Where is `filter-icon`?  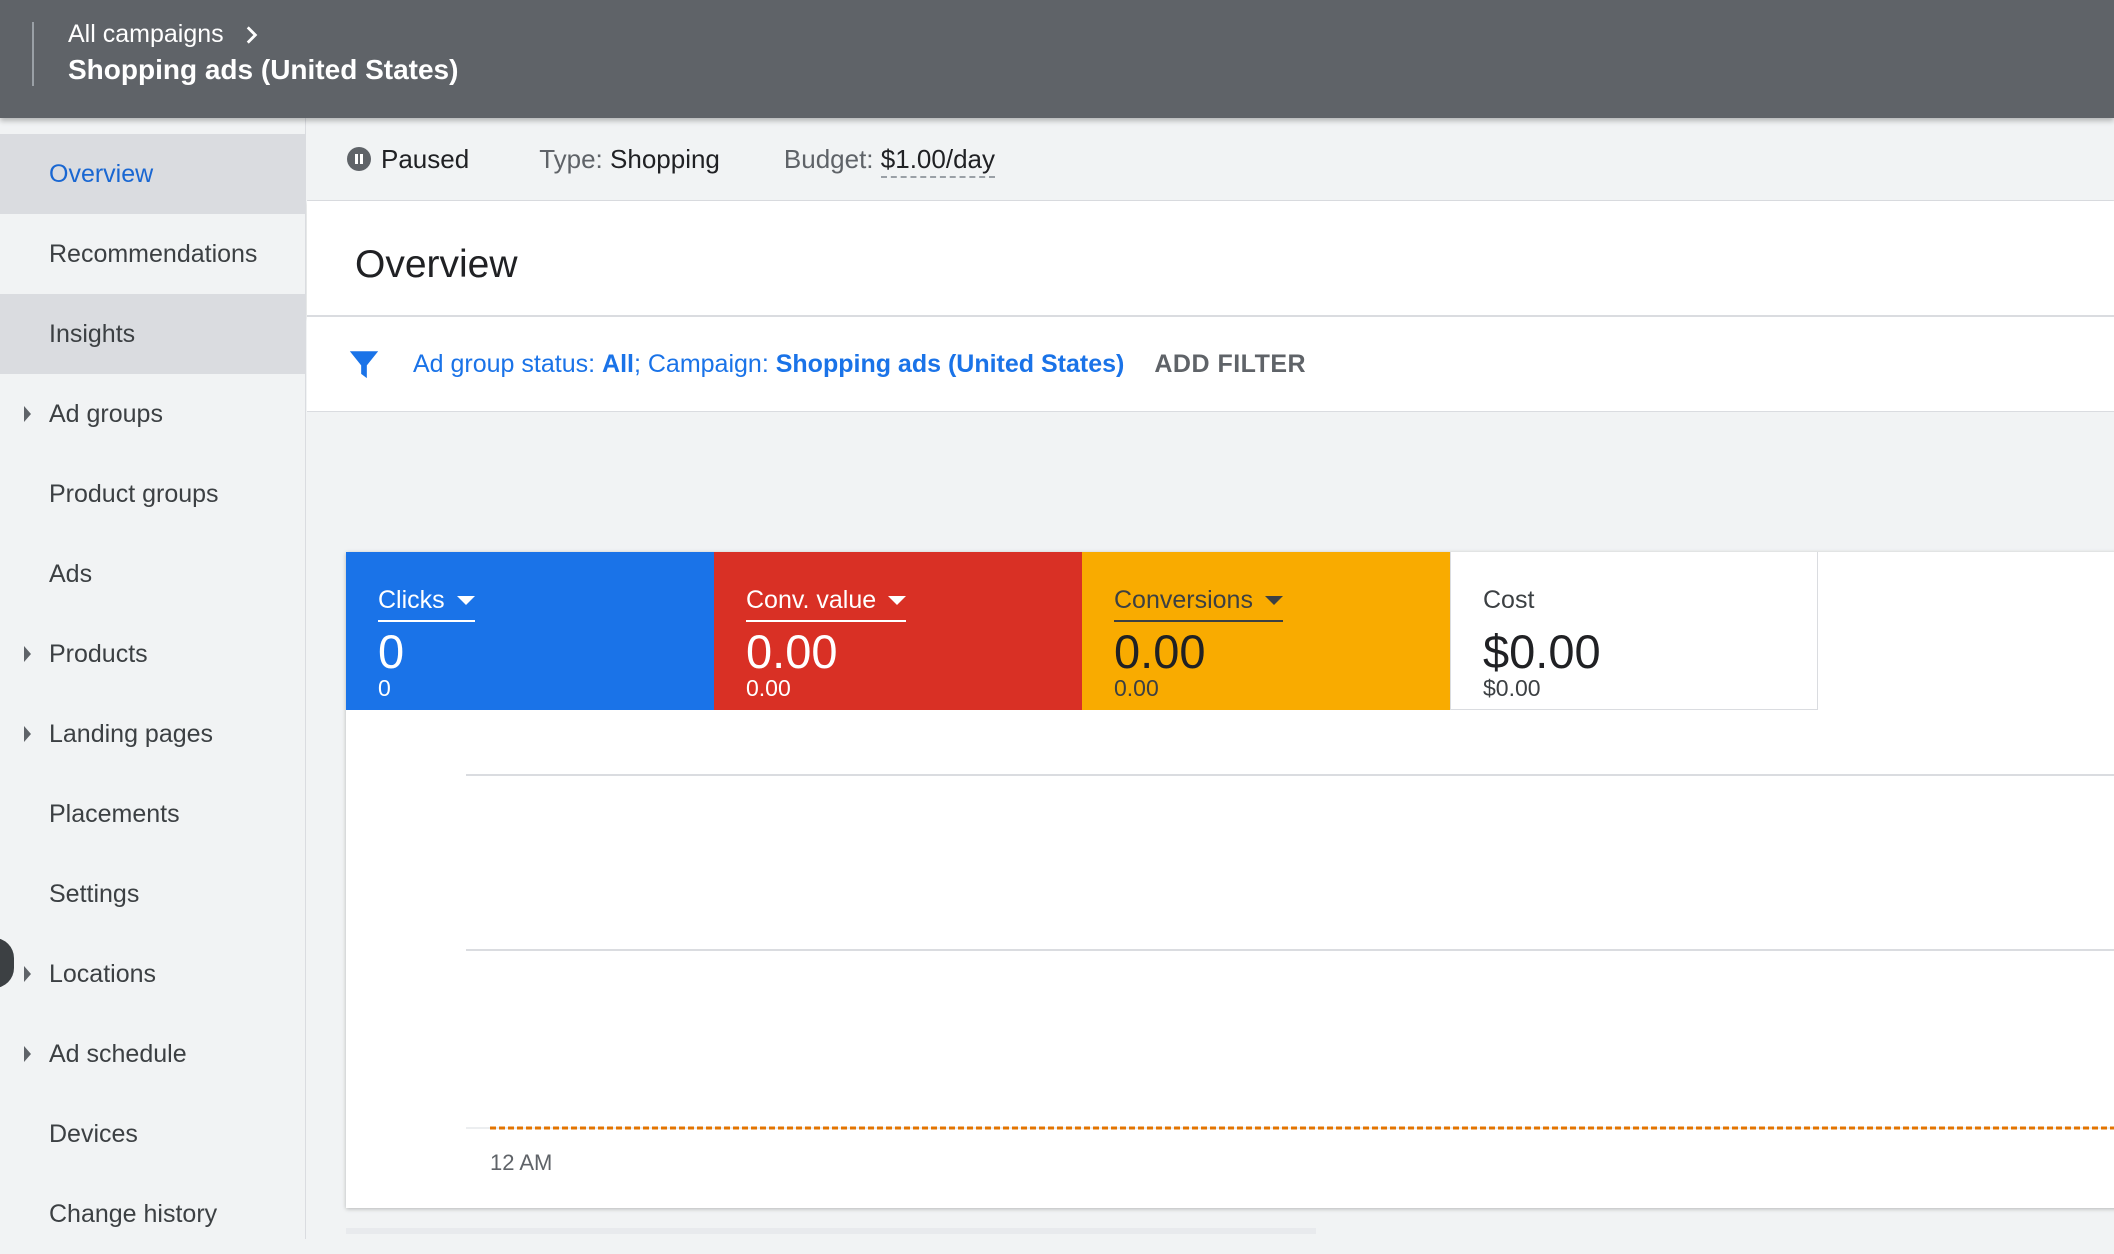 filter-icon is located at coordinates (364, 364).